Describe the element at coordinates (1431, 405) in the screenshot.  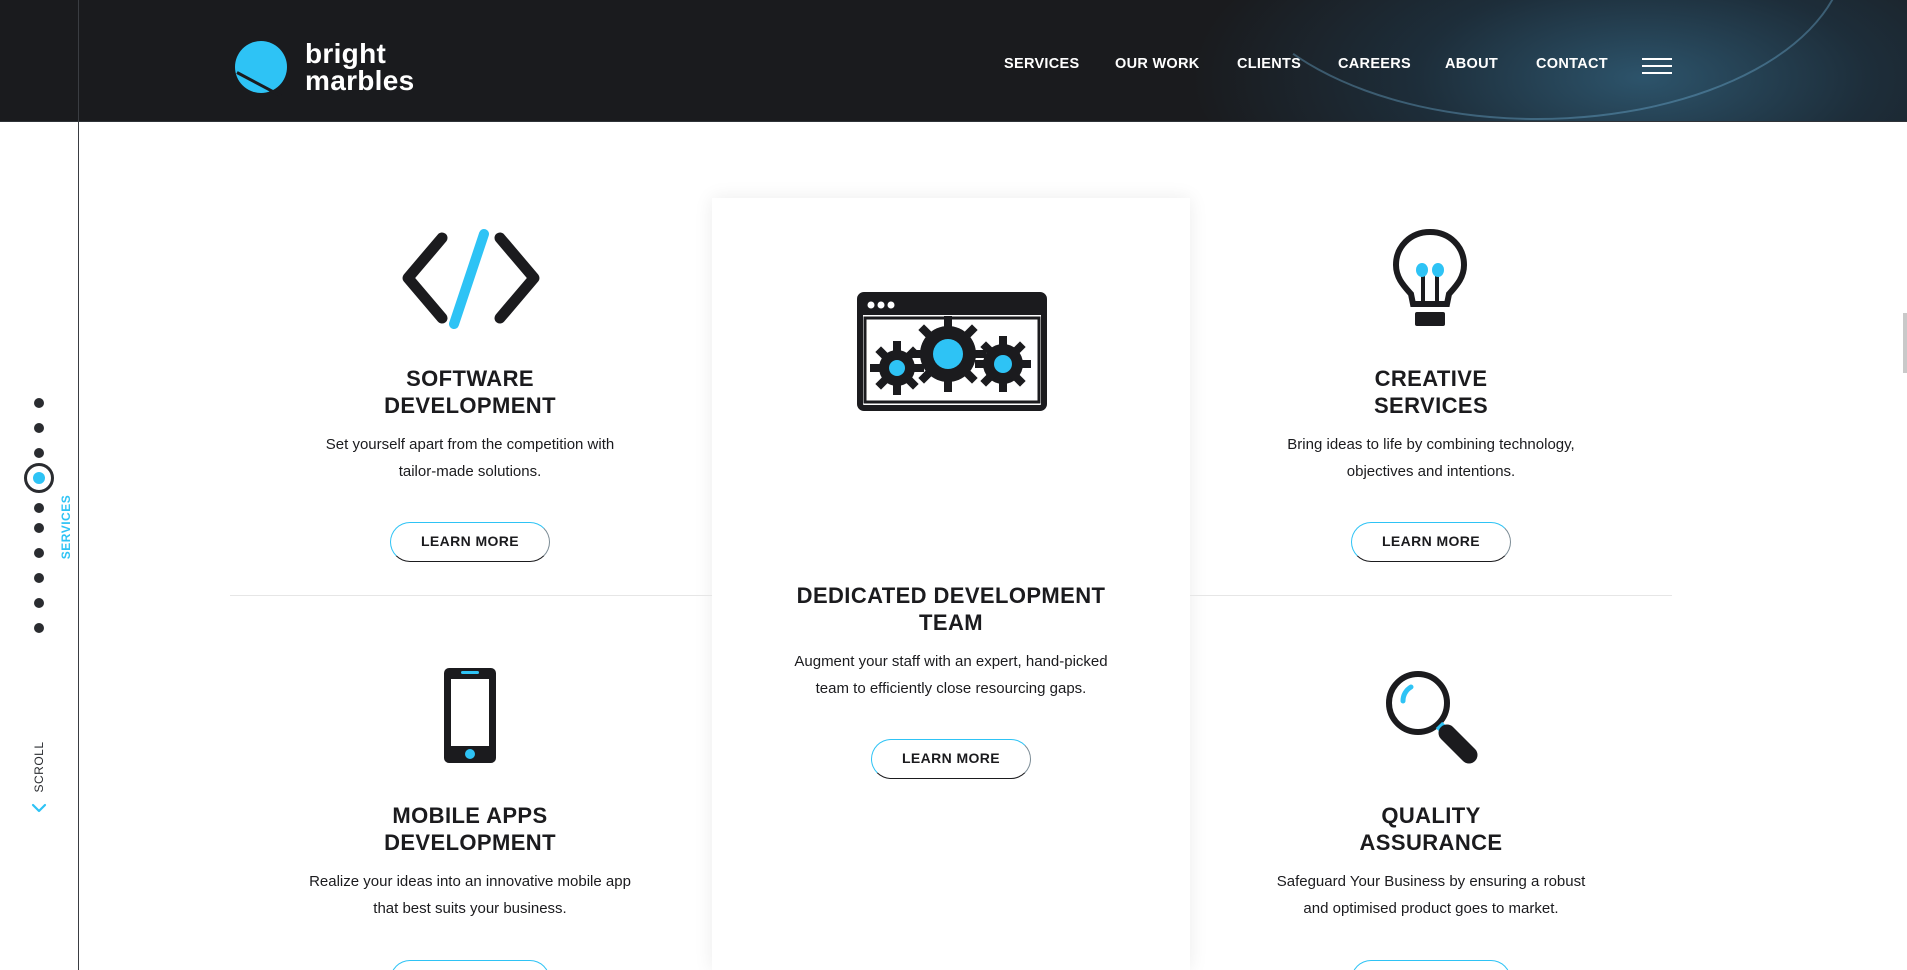
I see `service-title-line: SERVICES` at that location.